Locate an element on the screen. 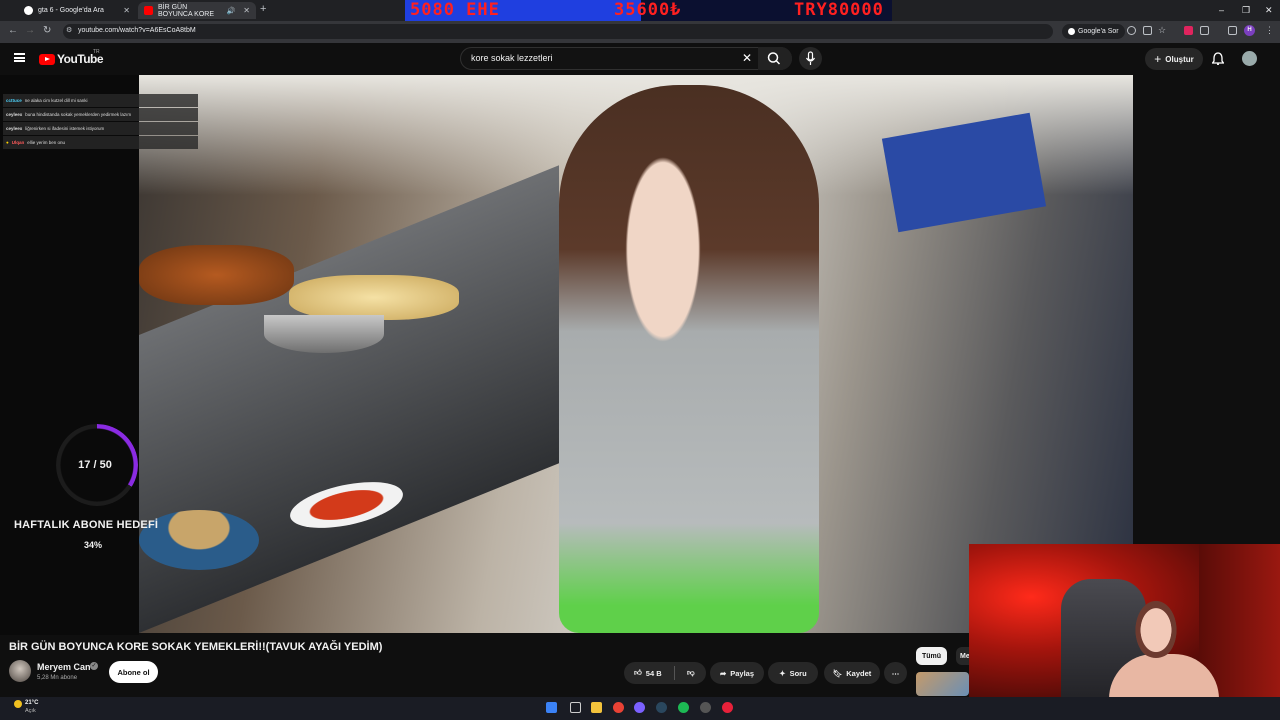 This screenshot has height=720, width=1280. url-field is located at coordinates (558, 31).